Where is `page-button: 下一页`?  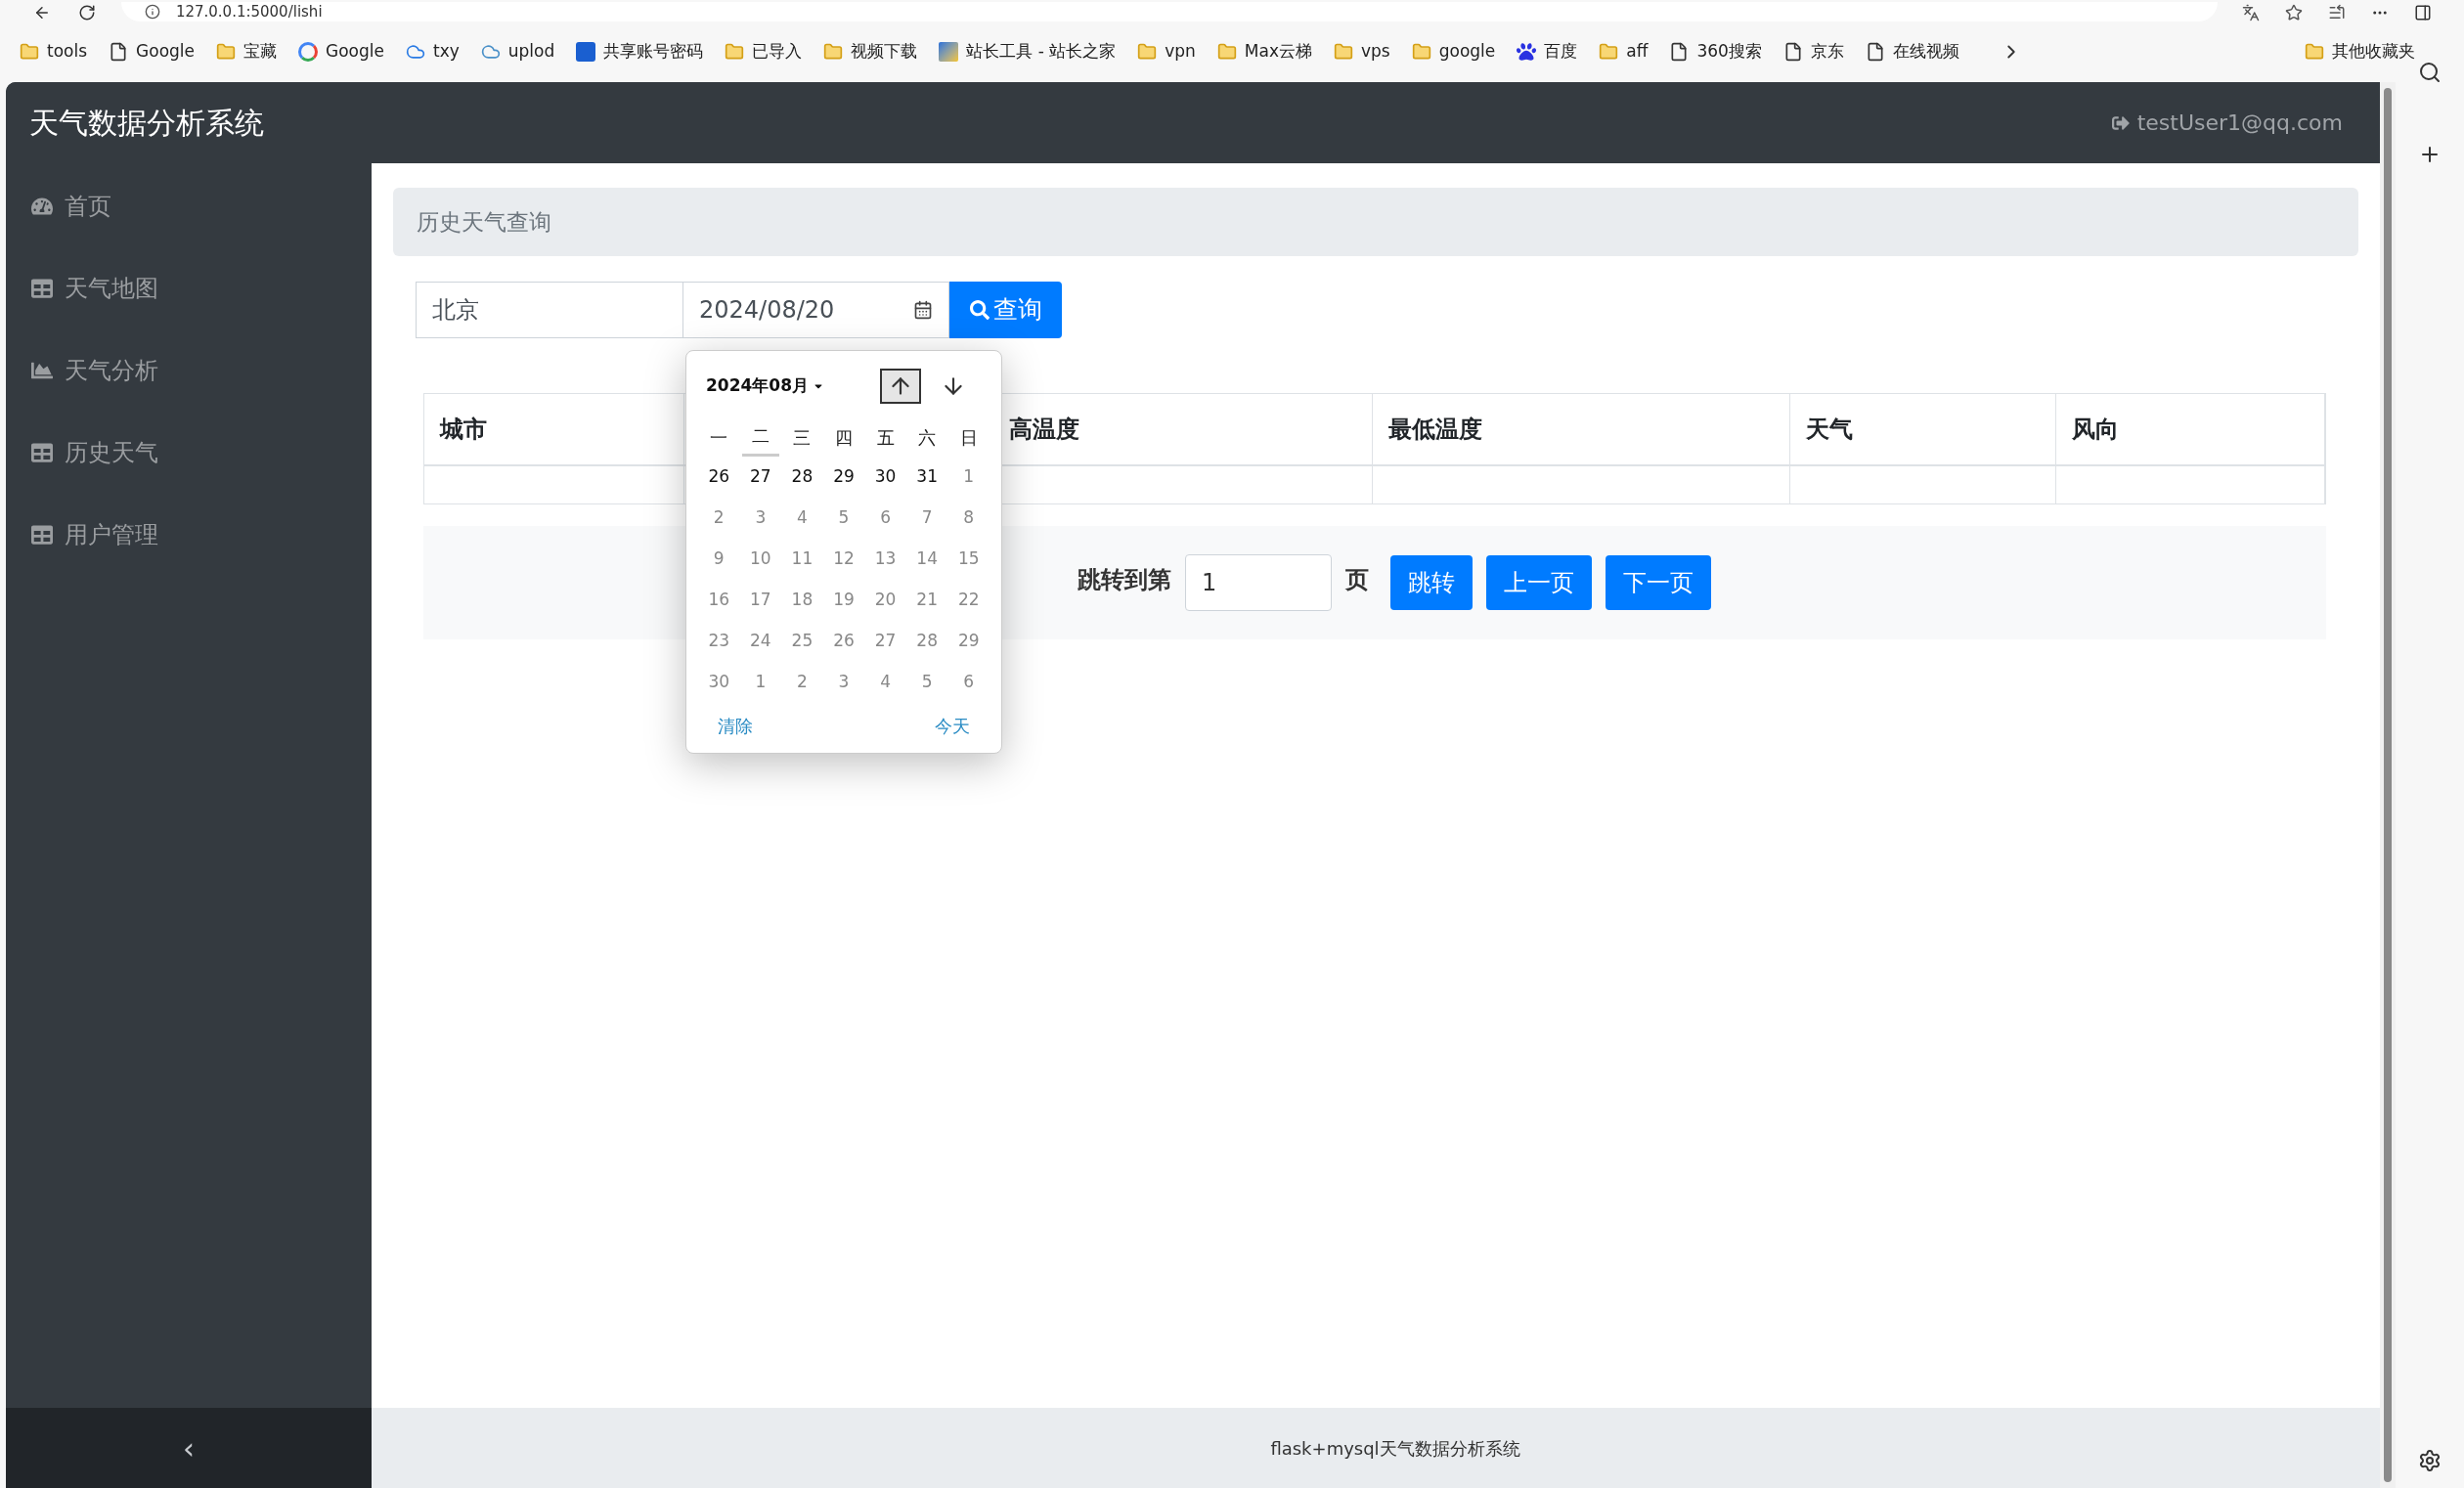
page-button: 下一页 is located at coordinates (1658, 582).